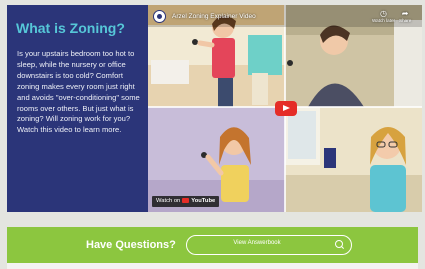  I want to click on share-label: Share, so click(405, 20).